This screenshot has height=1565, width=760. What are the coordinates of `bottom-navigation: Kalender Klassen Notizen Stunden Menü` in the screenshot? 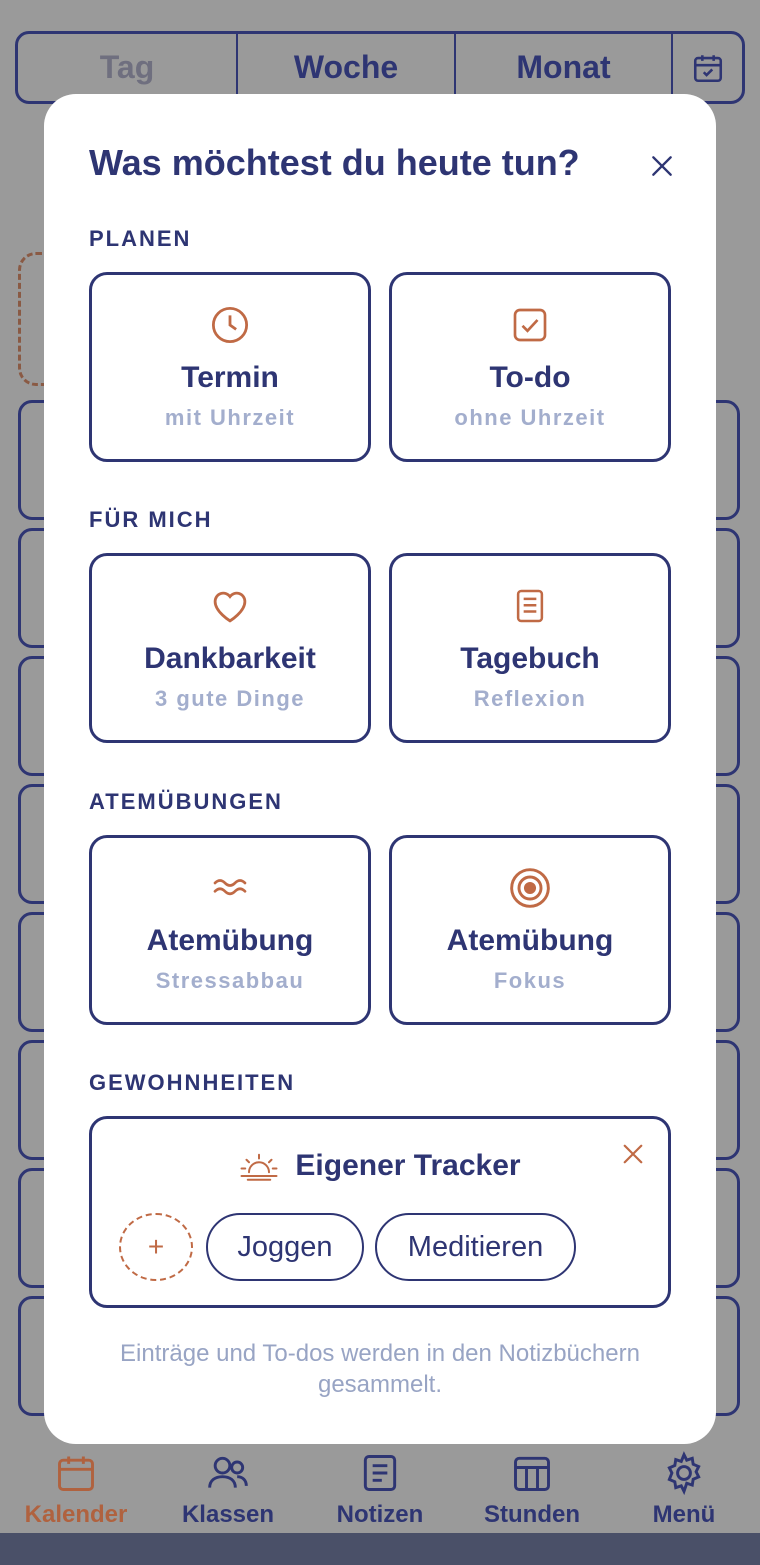 It's located at (380, 1487).